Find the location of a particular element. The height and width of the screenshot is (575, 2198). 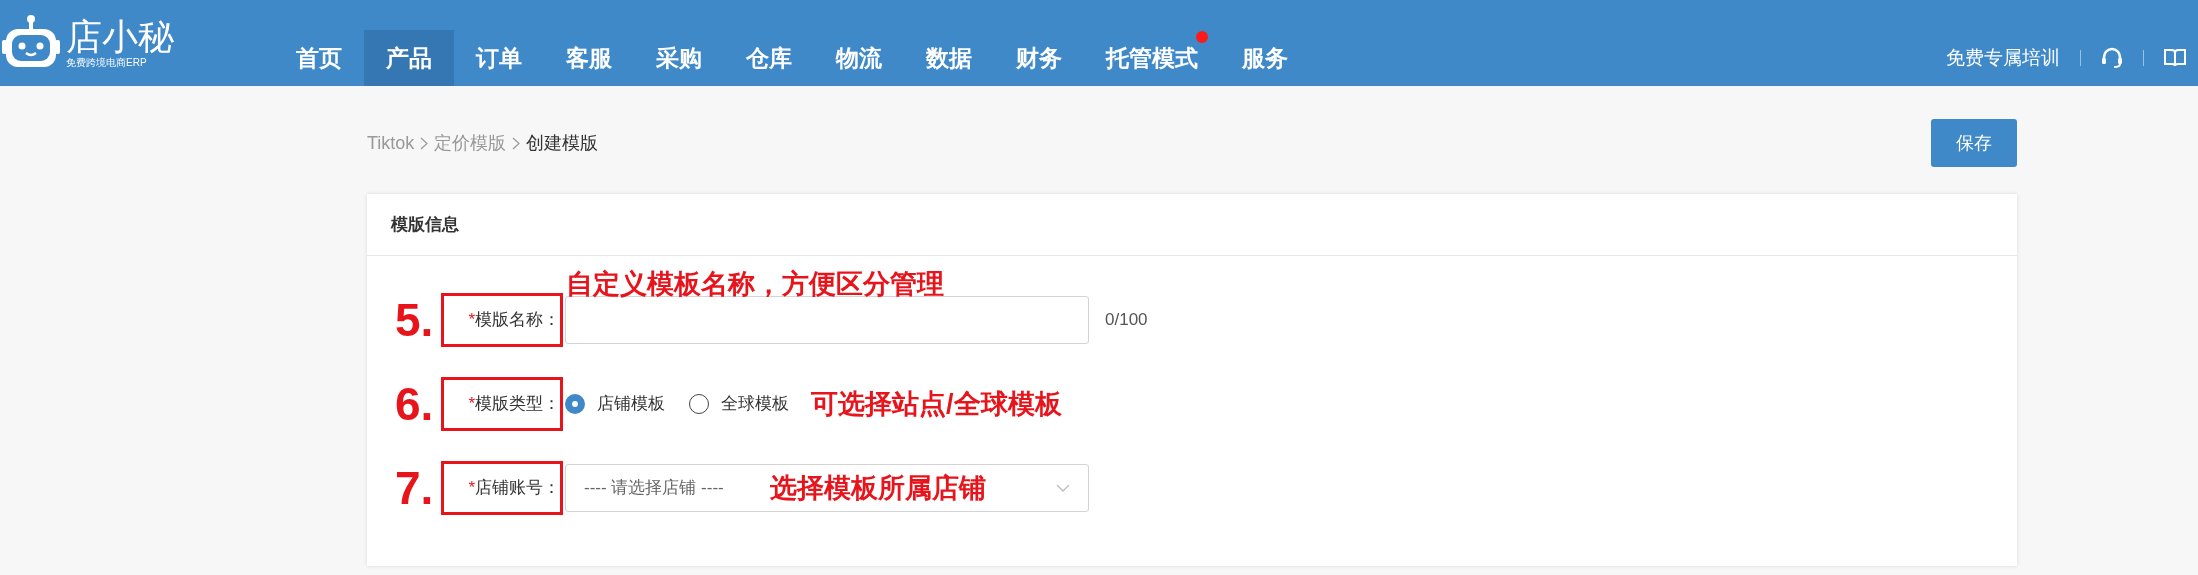

breadcrumb-item: 创建模版 is located at coordinates (562, 143).